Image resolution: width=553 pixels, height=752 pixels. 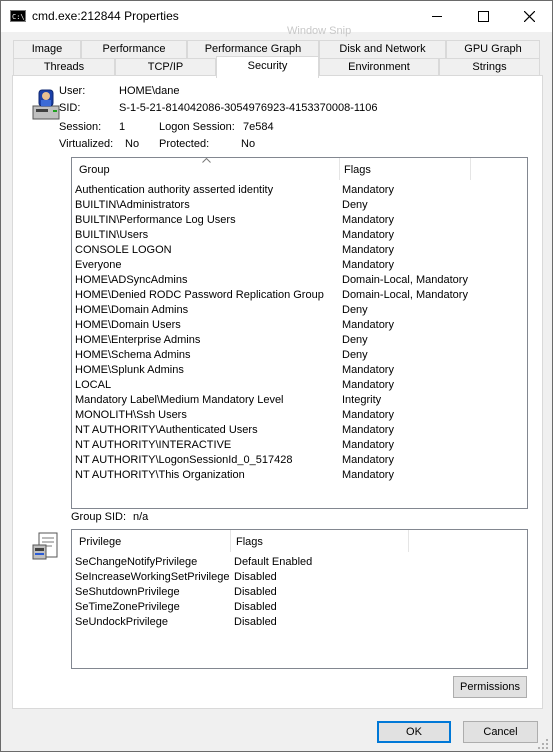 I want to click on list-item-name: HOME\Splunk Admins, so click(x=129, y=370).